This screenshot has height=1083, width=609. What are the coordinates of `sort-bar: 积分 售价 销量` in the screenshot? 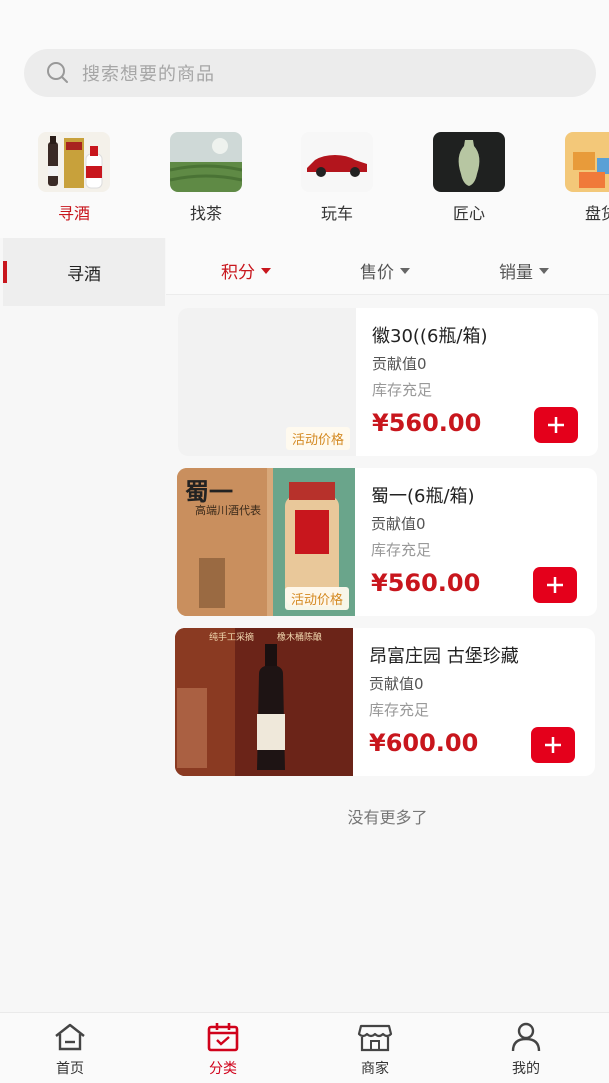 It's located at (387, 266).